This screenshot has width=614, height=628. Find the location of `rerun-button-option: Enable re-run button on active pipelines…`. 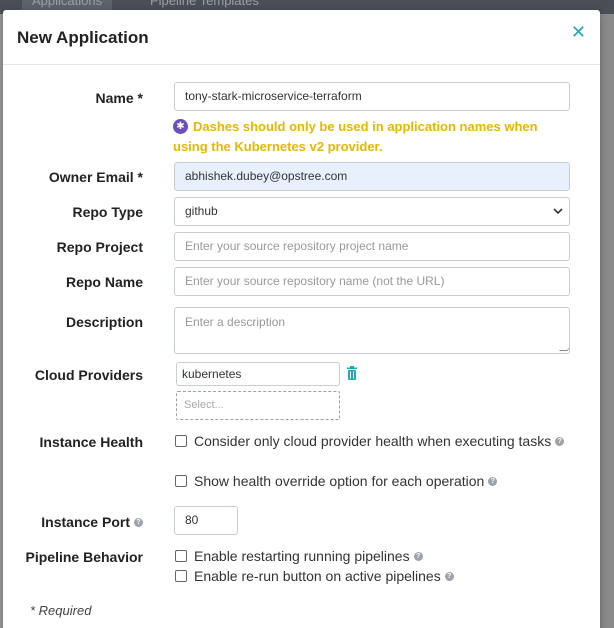

rerun-button-option: Enable re-run button on active pipelines… is located at coordinates (324, 576).